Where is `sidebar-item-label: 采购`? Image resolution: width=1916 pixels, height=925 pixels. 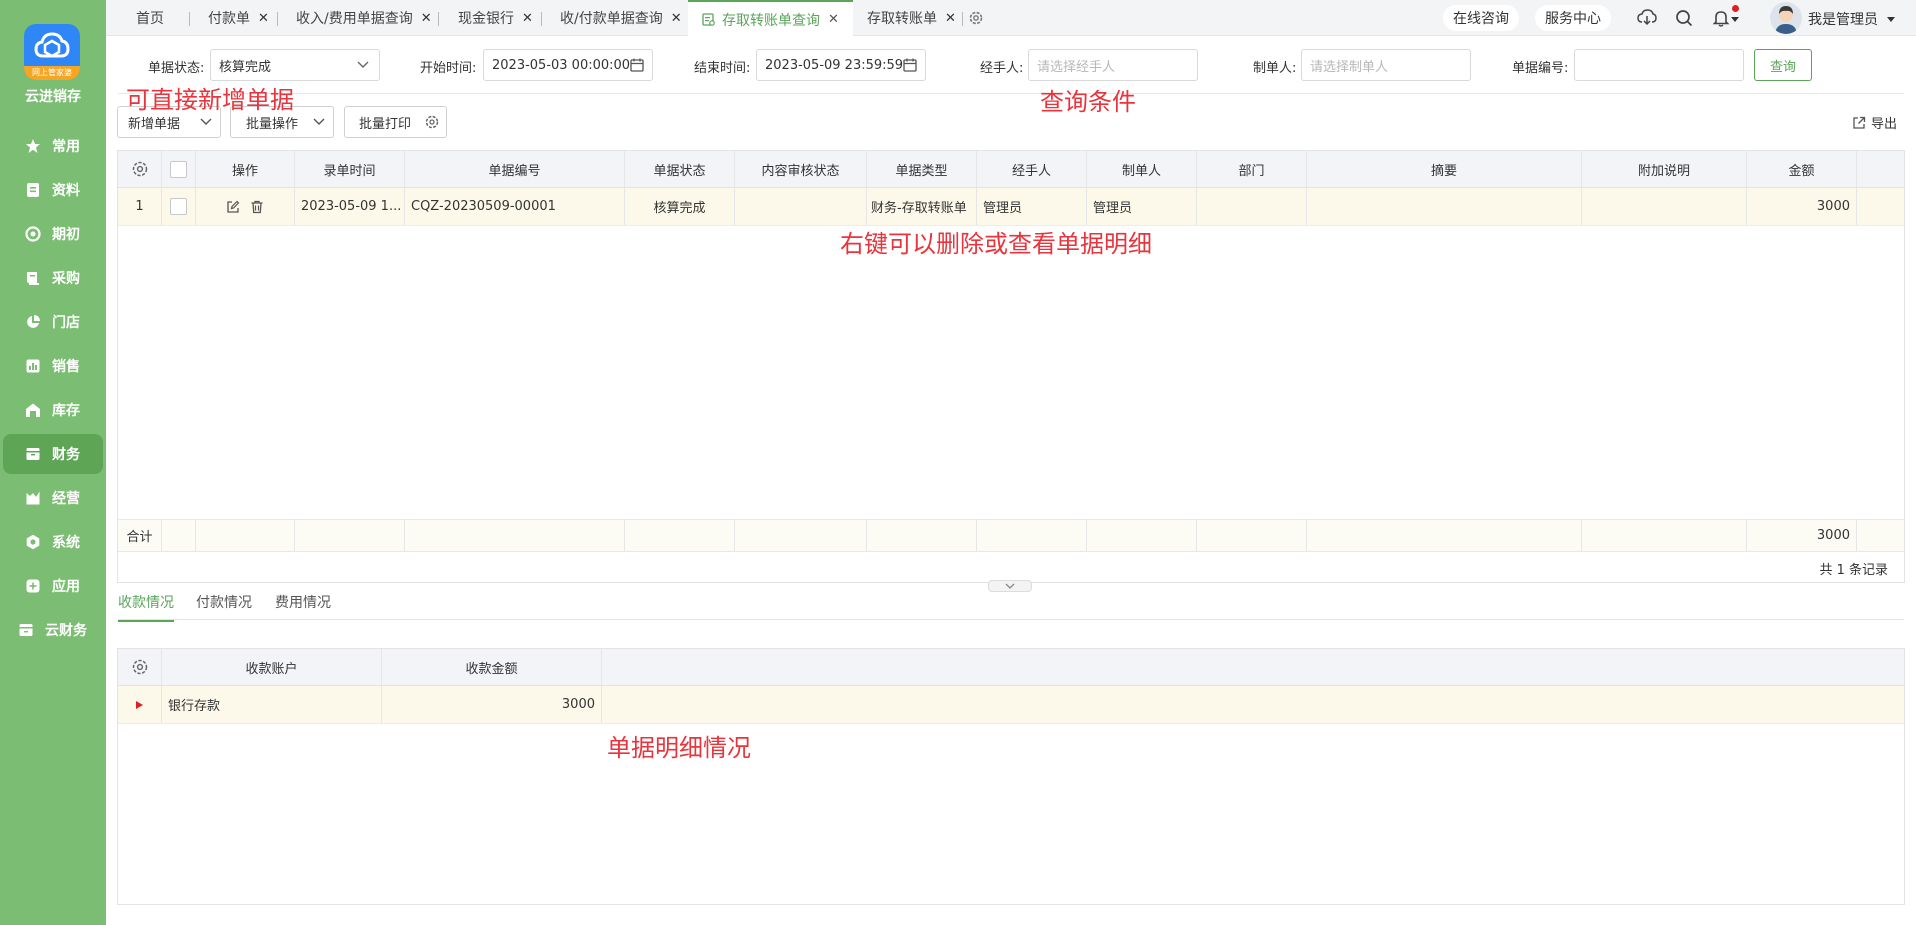
sidebar-item-label: 采购 is located at coordinates (66, 279).